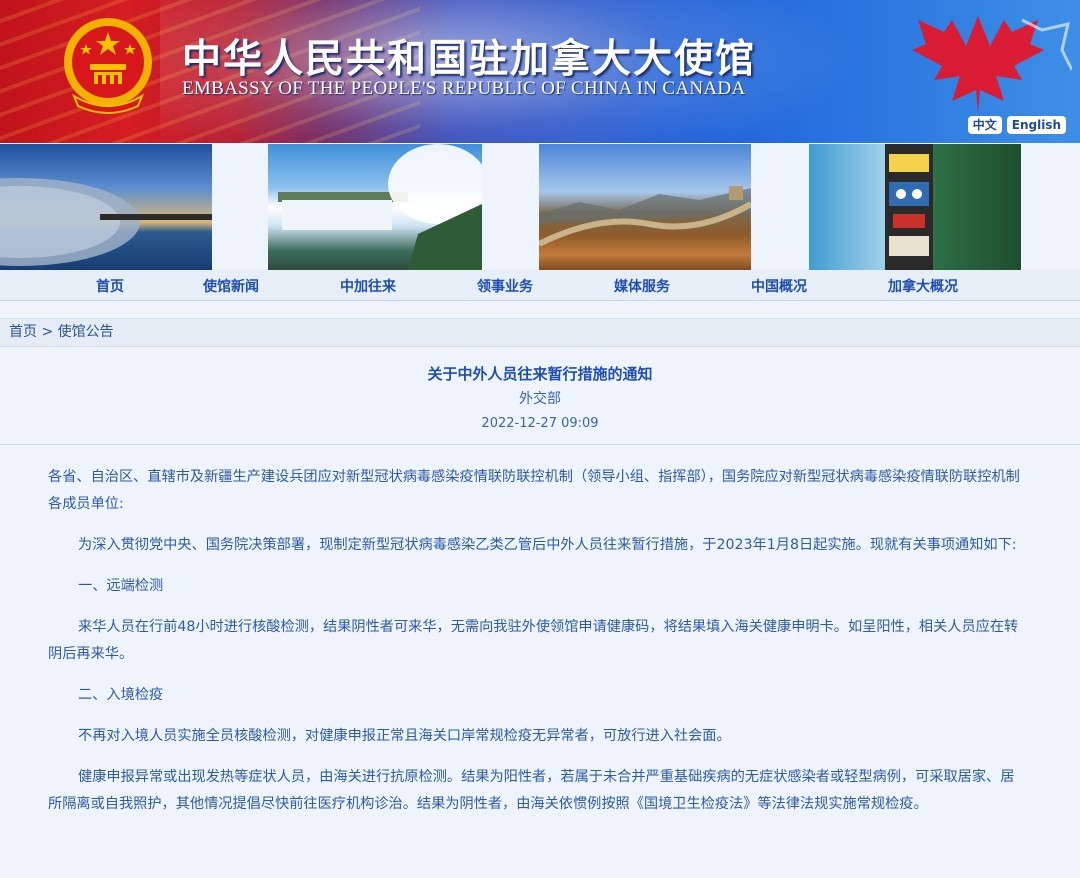  What do you see at coordinates (540, 374) in the screenshot?
I see `article-title: 关于中外人员往来暂行措施的通知` at bounding box center [540, 374].